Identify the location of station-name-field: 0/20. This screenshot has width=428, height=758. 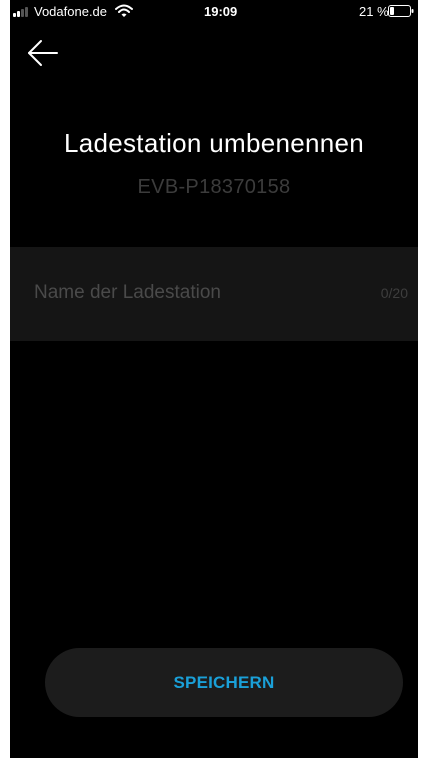
(214, 294).